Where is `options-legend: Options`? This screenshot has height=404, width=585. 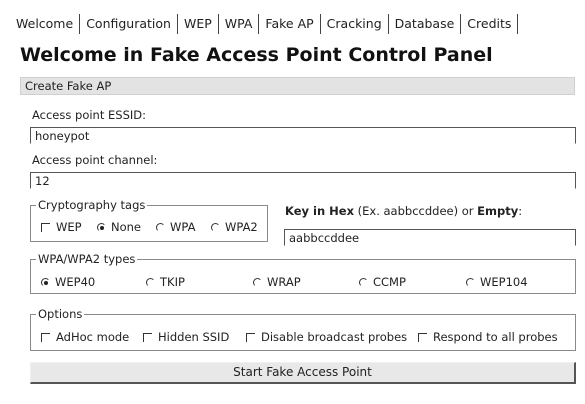 options-legend: Options is located at coordinates (60, 314).